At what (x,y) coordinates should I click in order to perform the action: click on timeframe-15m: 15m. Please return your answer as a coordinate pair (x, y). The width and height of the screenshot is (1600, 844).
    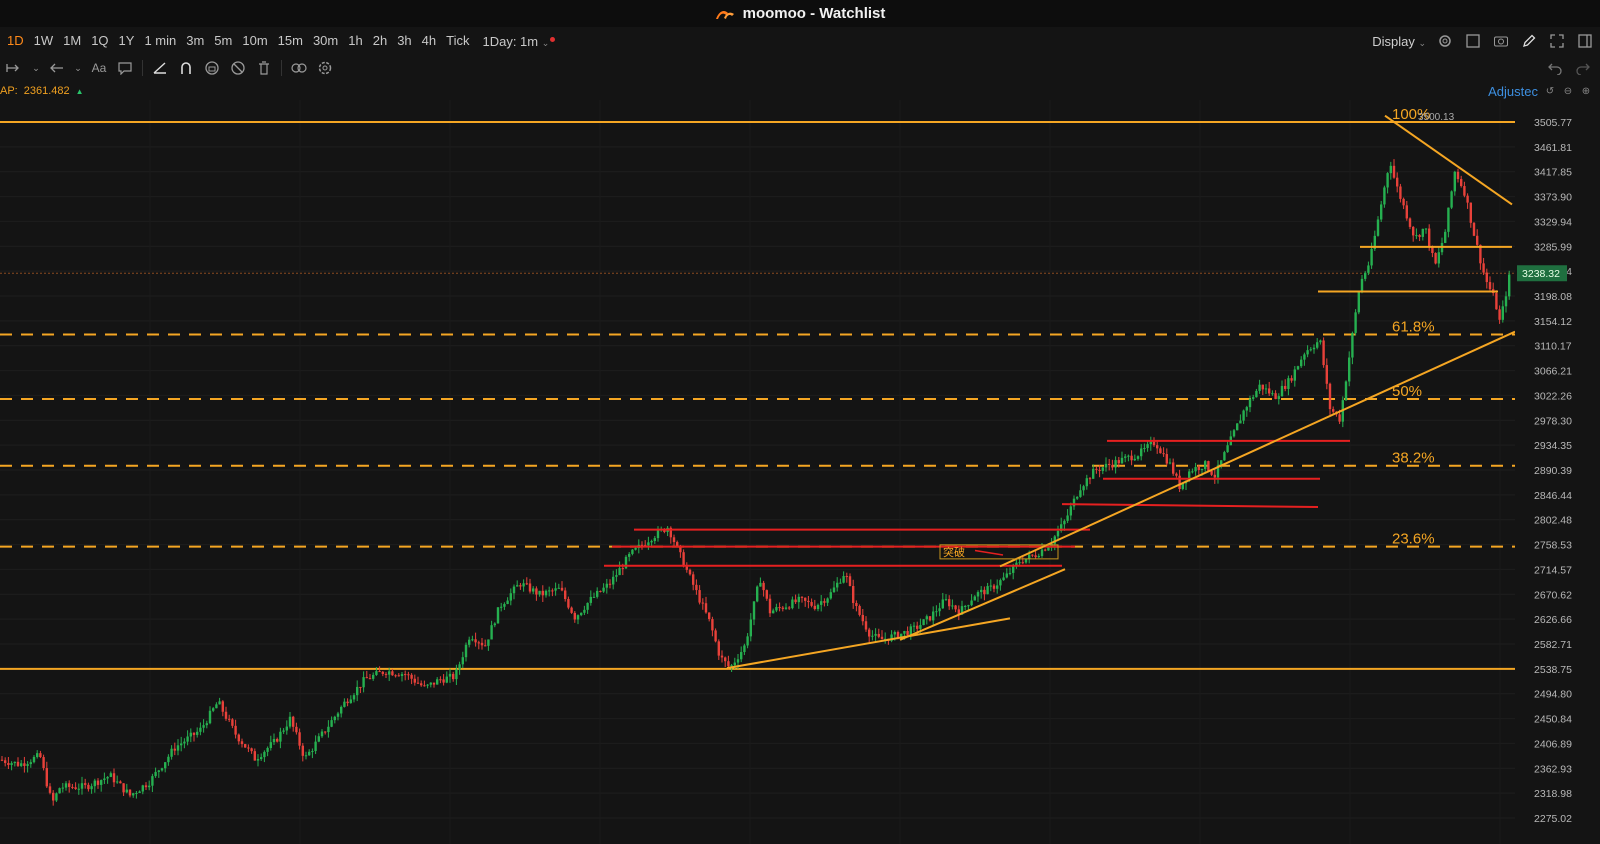
    Looking at the image, I should click on (290, 41).